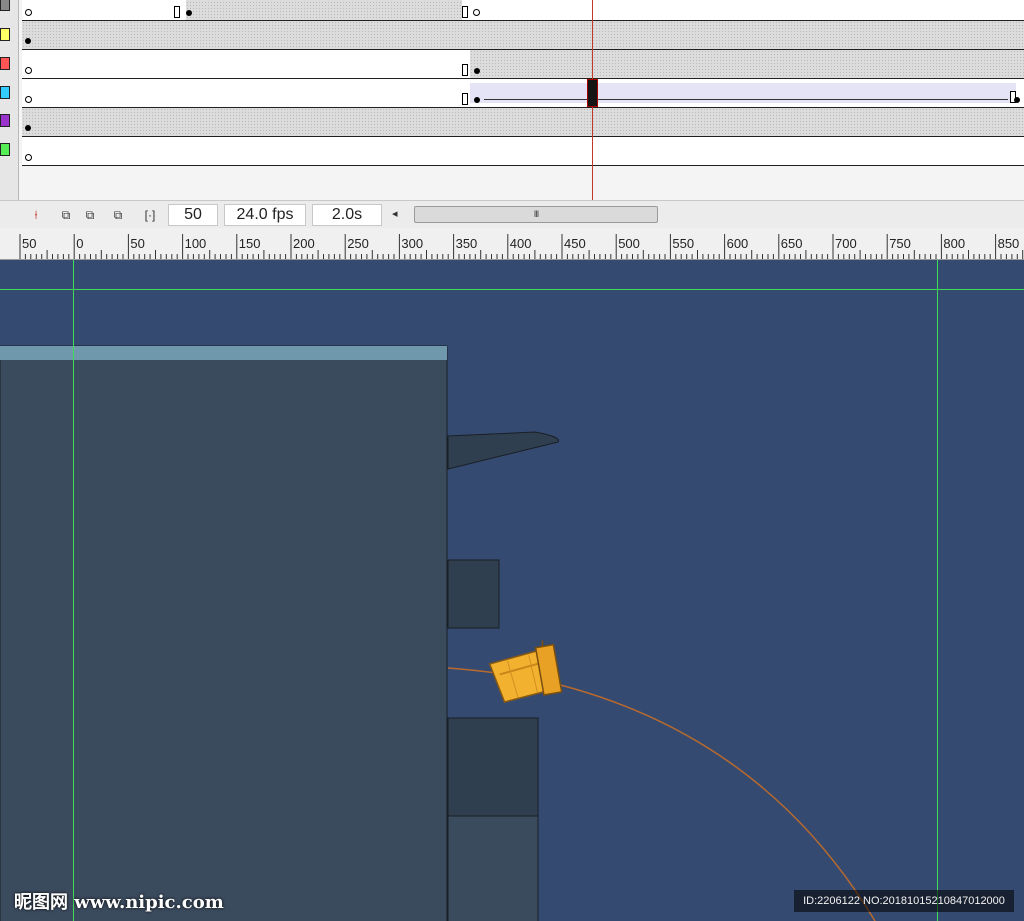 This screenshot has width=1024, height=921. Describe the element at coordinates (525, 671) in the screenshot. I see `lantern-symbol` at that location.